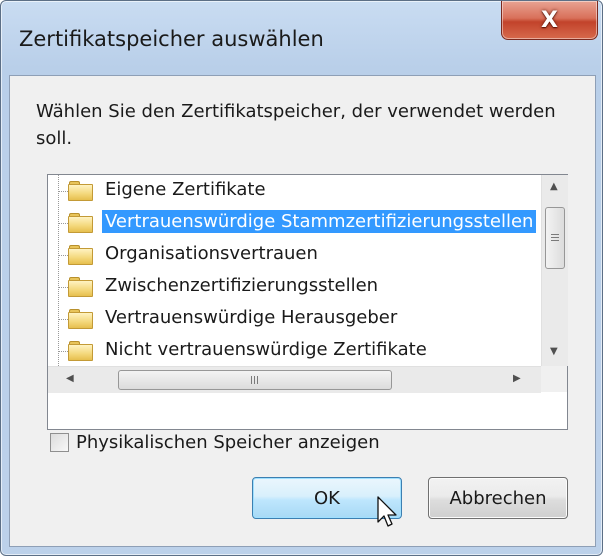 The height and width of the screenshot is (556, 603). What do you see at coordinates (387, 511) in the screenshot?
I see `mouse-cursor-icon` at bounding box center [387, 511].